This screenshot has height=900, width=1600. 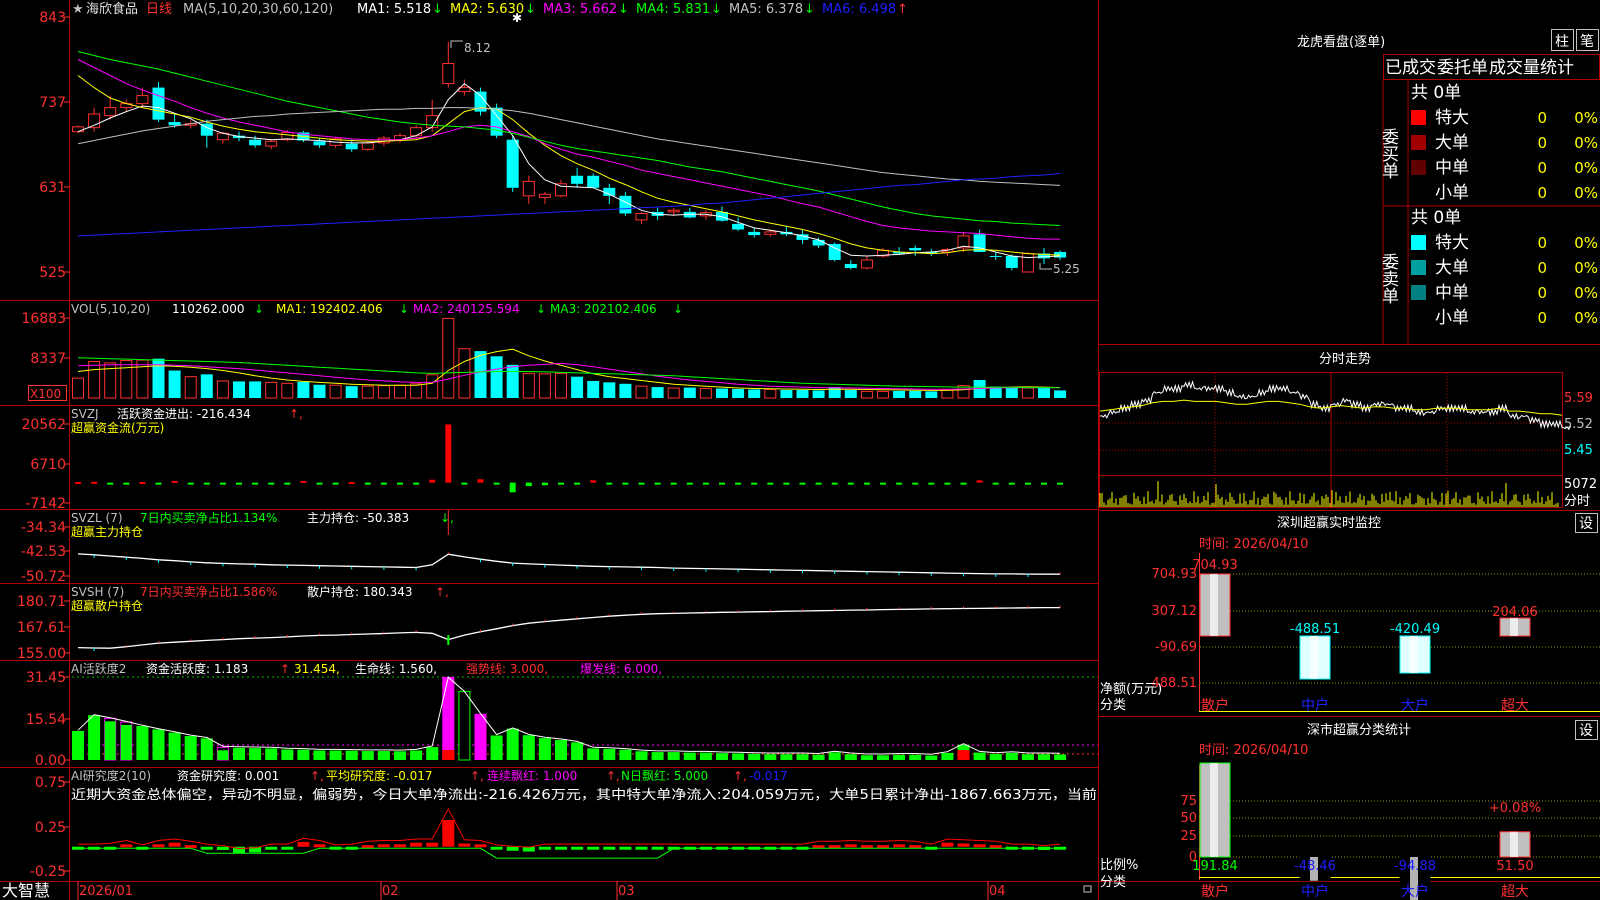 I want to click on buy-rows-label-3: 小单, so click(x=1452, y=193).